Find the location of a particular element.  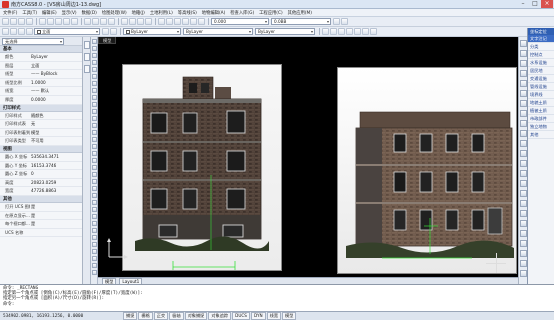

zoom-previous-icon is located at coordinates (111, 21).